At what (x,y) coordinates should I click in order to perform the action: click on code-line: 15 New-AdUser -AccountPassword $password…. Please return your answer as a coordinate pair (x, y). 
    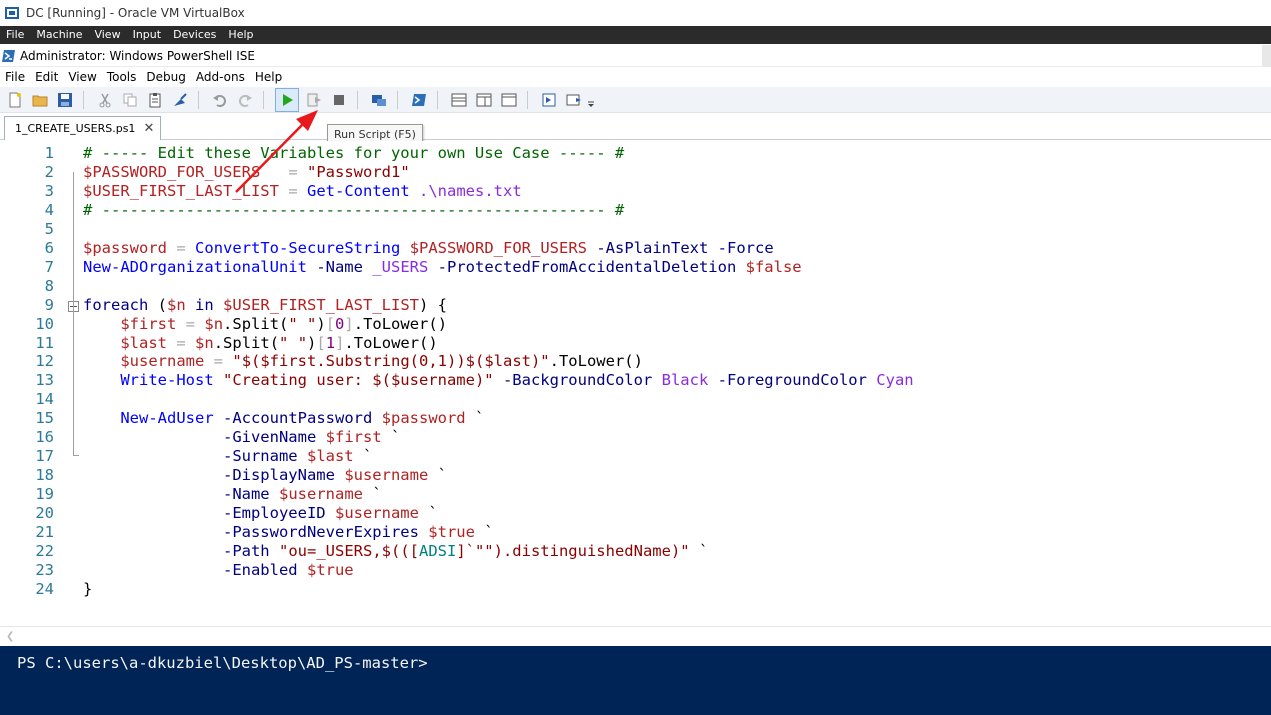
    Looking at the image, I should click on (635, 418).